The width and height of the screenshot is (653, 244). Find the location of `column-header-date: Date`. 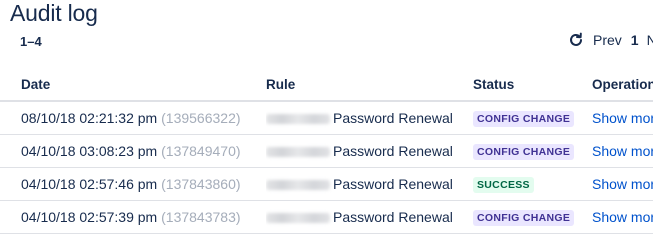

column-header-date: Date is located at coordinates (35, 85).